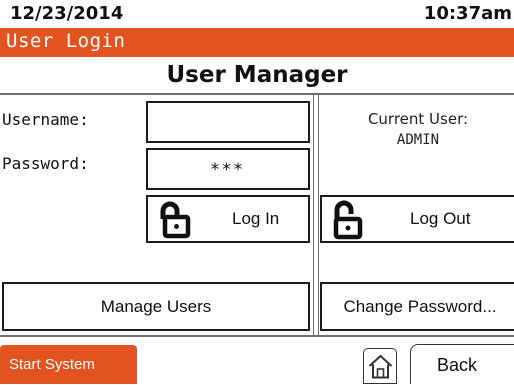 This screenshot has width=514, height=385. I want to click on manage-users-button: Manage Users, so click(156, 306).